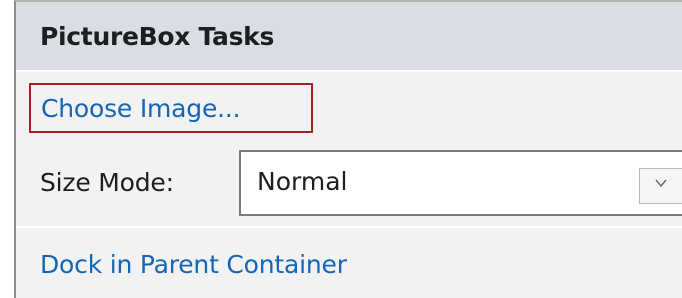 This screenshot has height=298, width=682. Describe the element at coordinates (157, 36) in the screenshot. I see `panel-title: PictureBox Tasks` at that location.